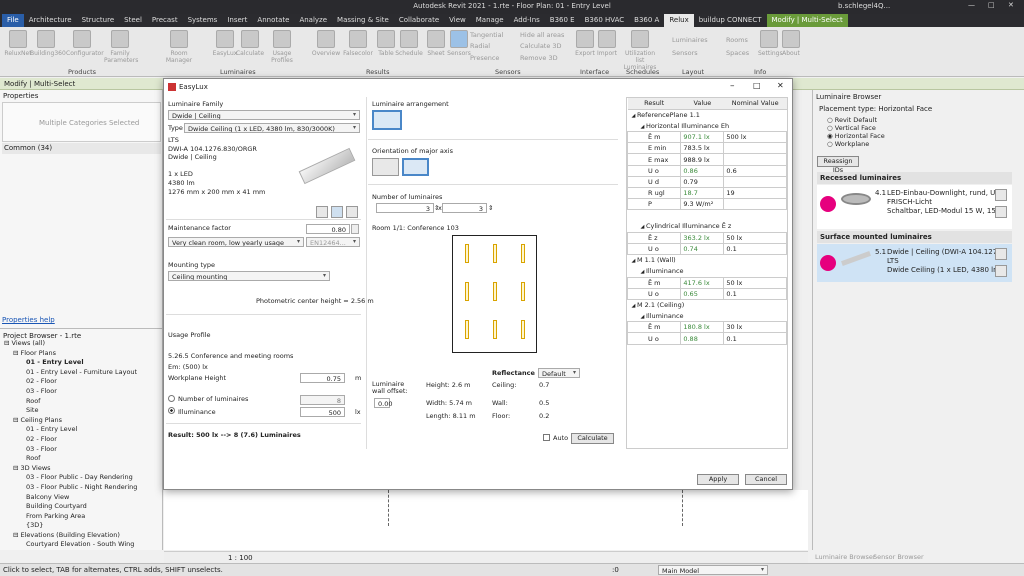  I want to click on tab-view: View, so click(457, 20).